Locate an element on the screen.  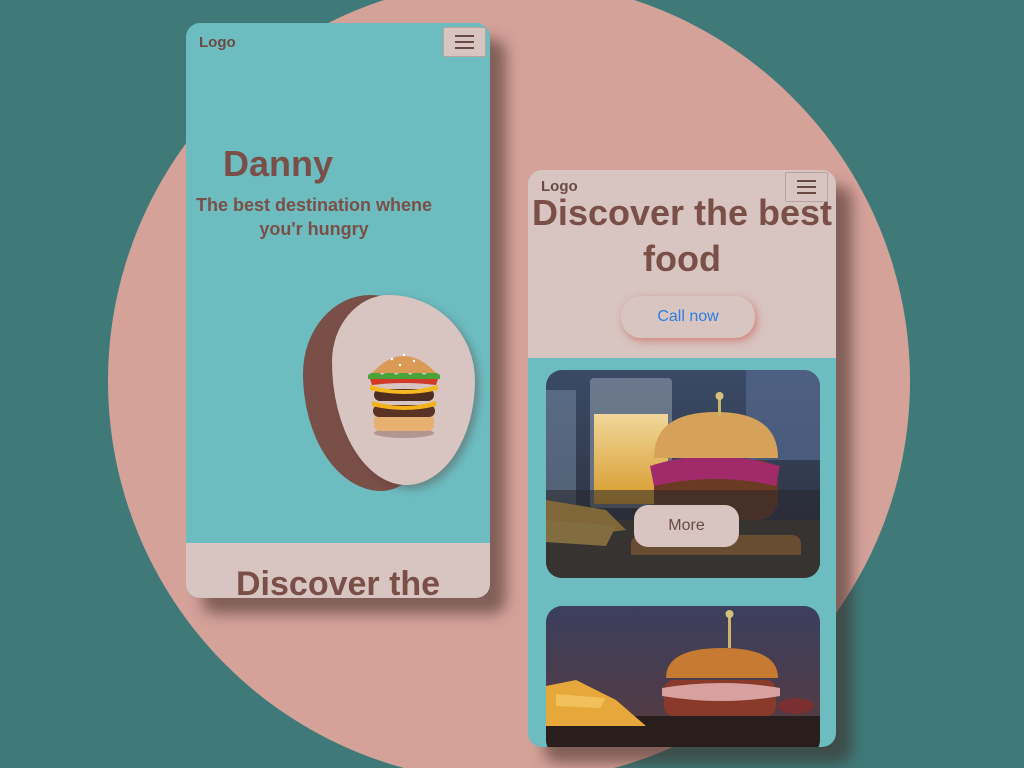
food-card: More is located at coordinates (683, 474).